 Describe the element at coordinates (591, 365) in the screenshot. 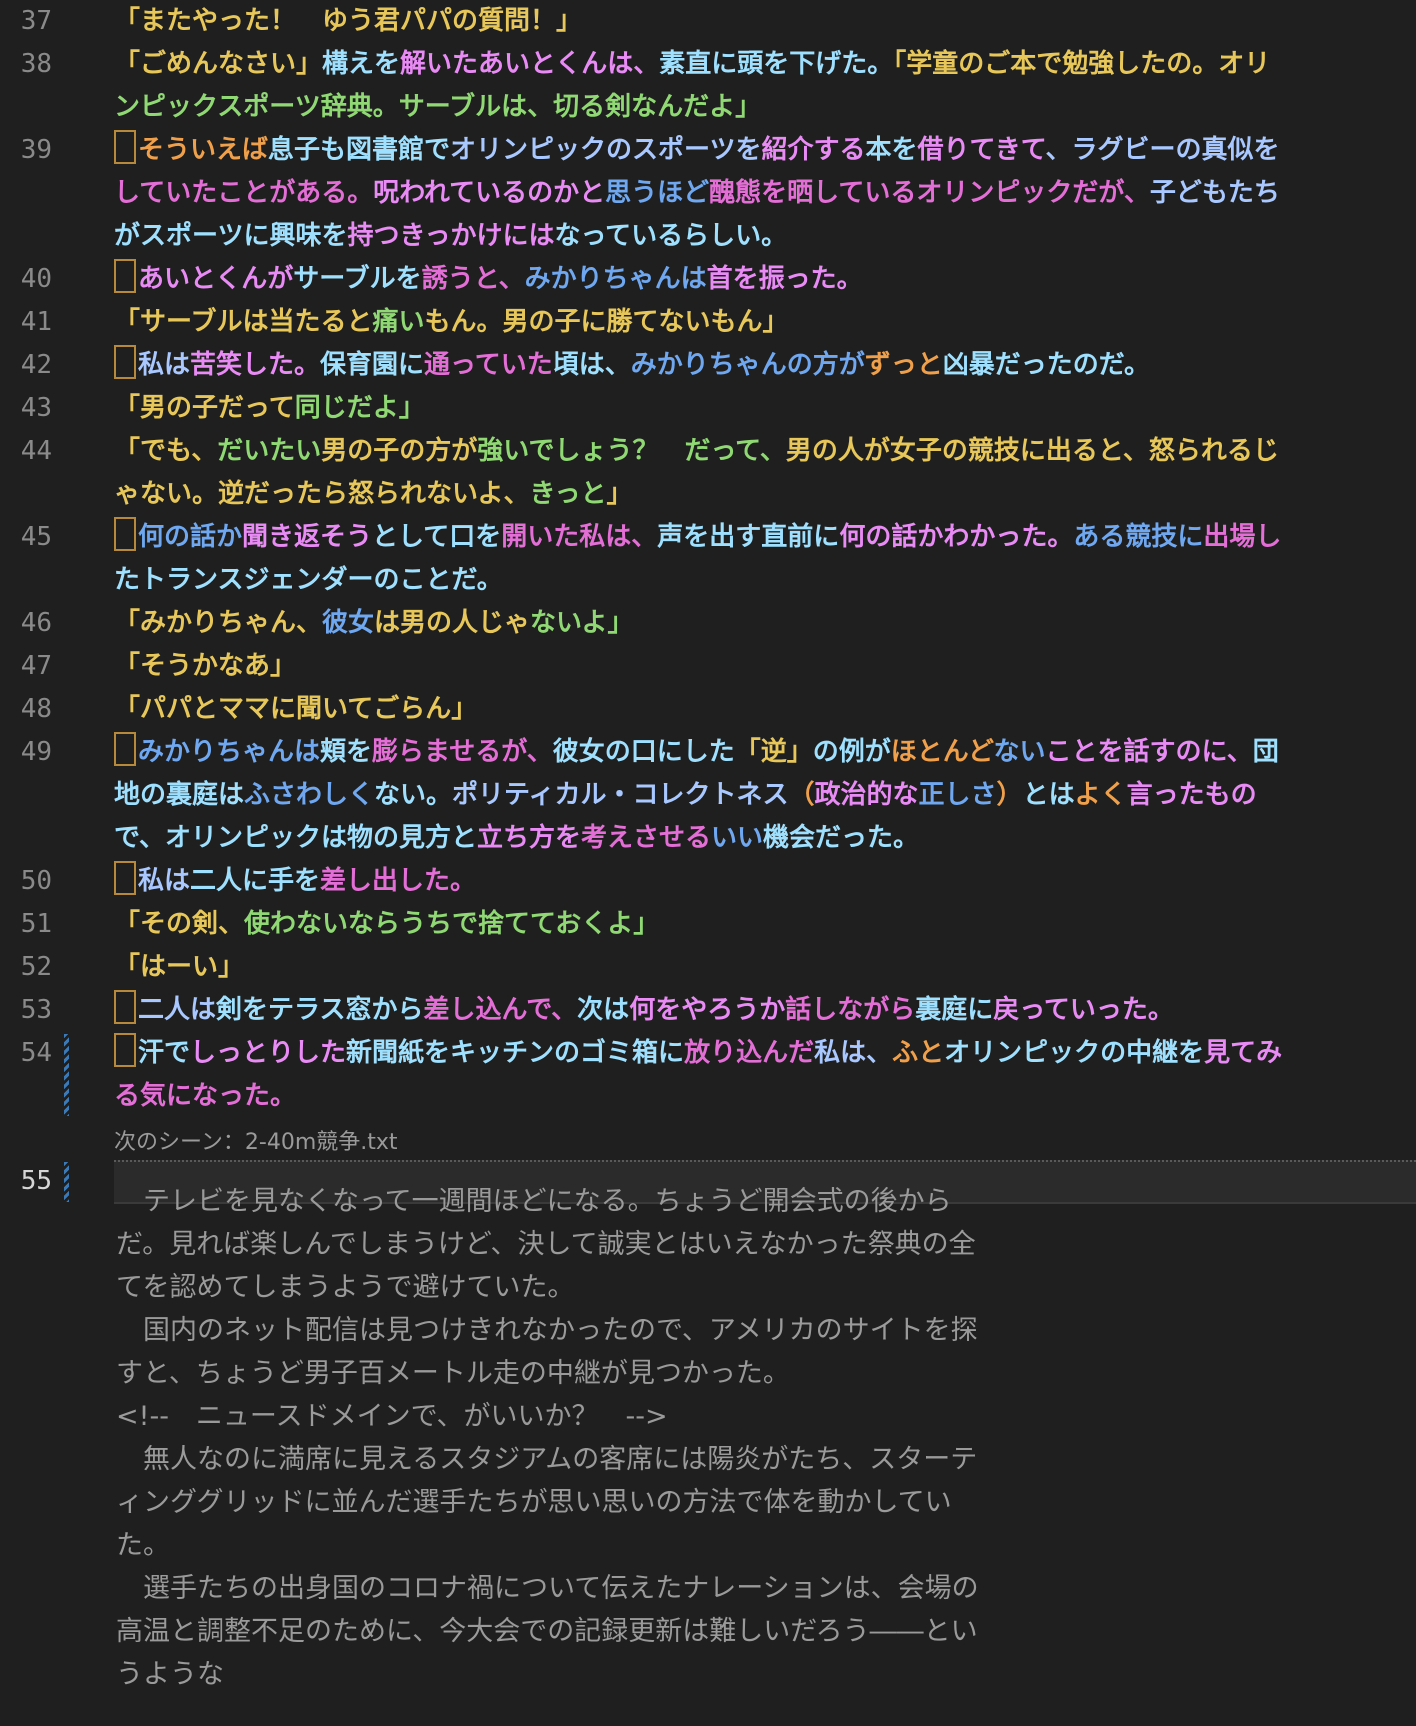

I see `text-token: 頃は、` at that location.